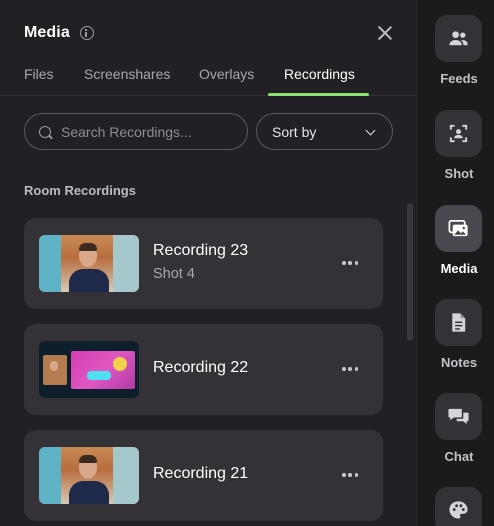  Describe the element at coordinates (458, 38) in the screenshot. I see `people-icon` at that location.